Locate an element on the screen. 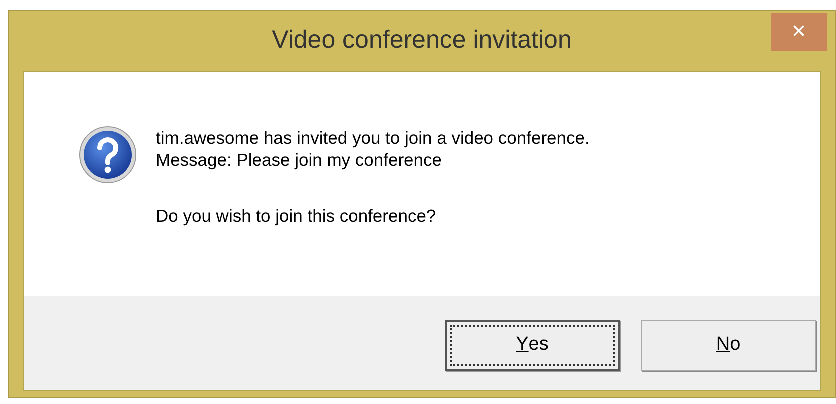 The image size is (836, 404). question-icon is located at coordinates (108, 155).